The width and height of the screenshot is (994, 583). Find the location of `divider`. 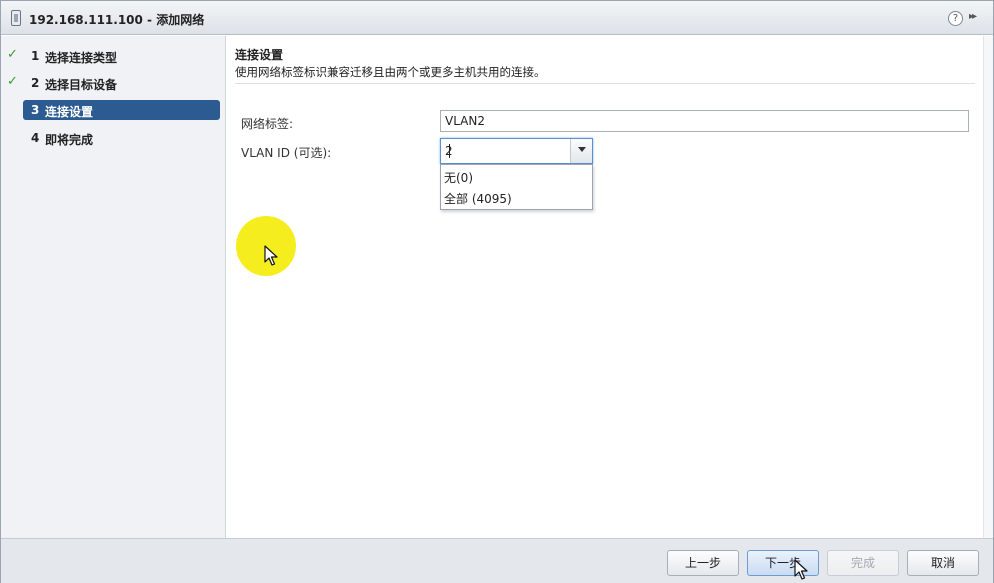

divider is located at coordinates (605, 83).